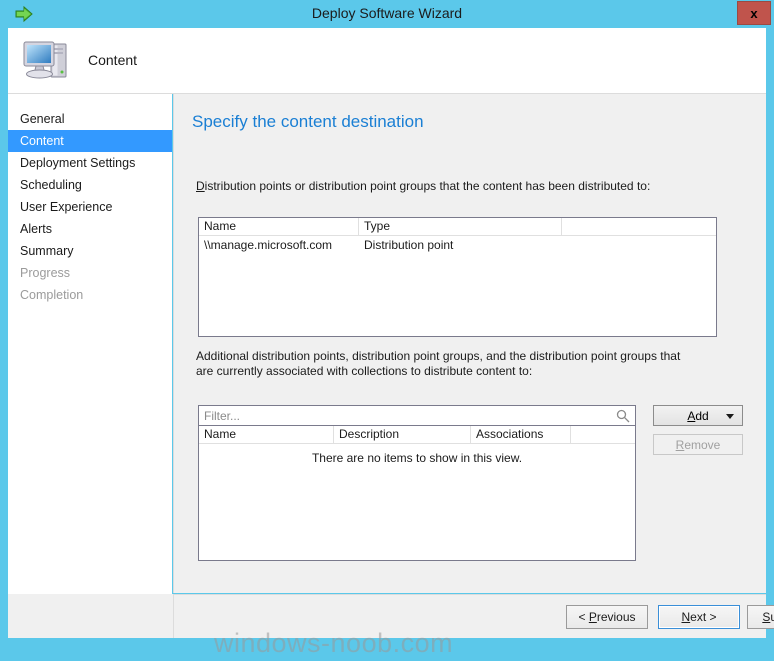 Image resolution: width=774 pixels, height=661 pixels. I want to click on remove-button: Remove, so click(698, 444).